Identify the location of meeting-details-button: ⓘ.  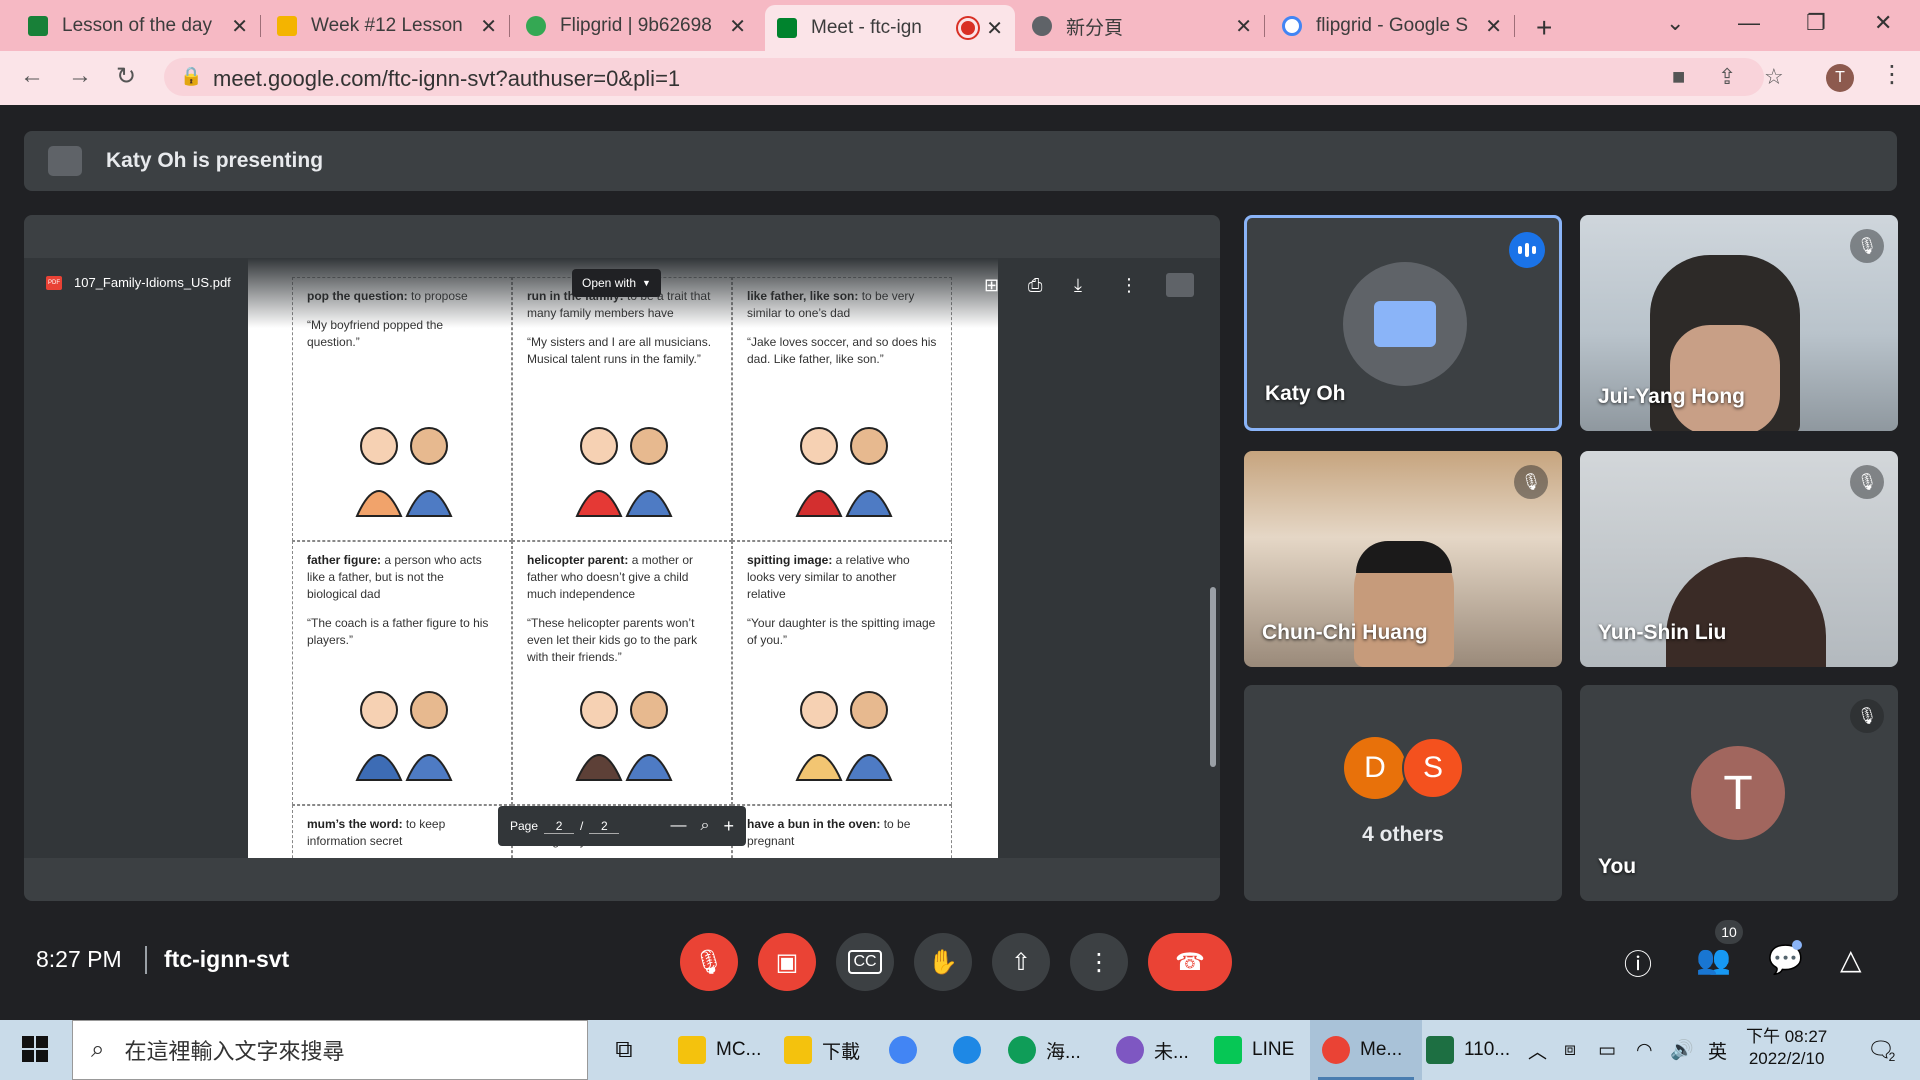
(1638, 963).